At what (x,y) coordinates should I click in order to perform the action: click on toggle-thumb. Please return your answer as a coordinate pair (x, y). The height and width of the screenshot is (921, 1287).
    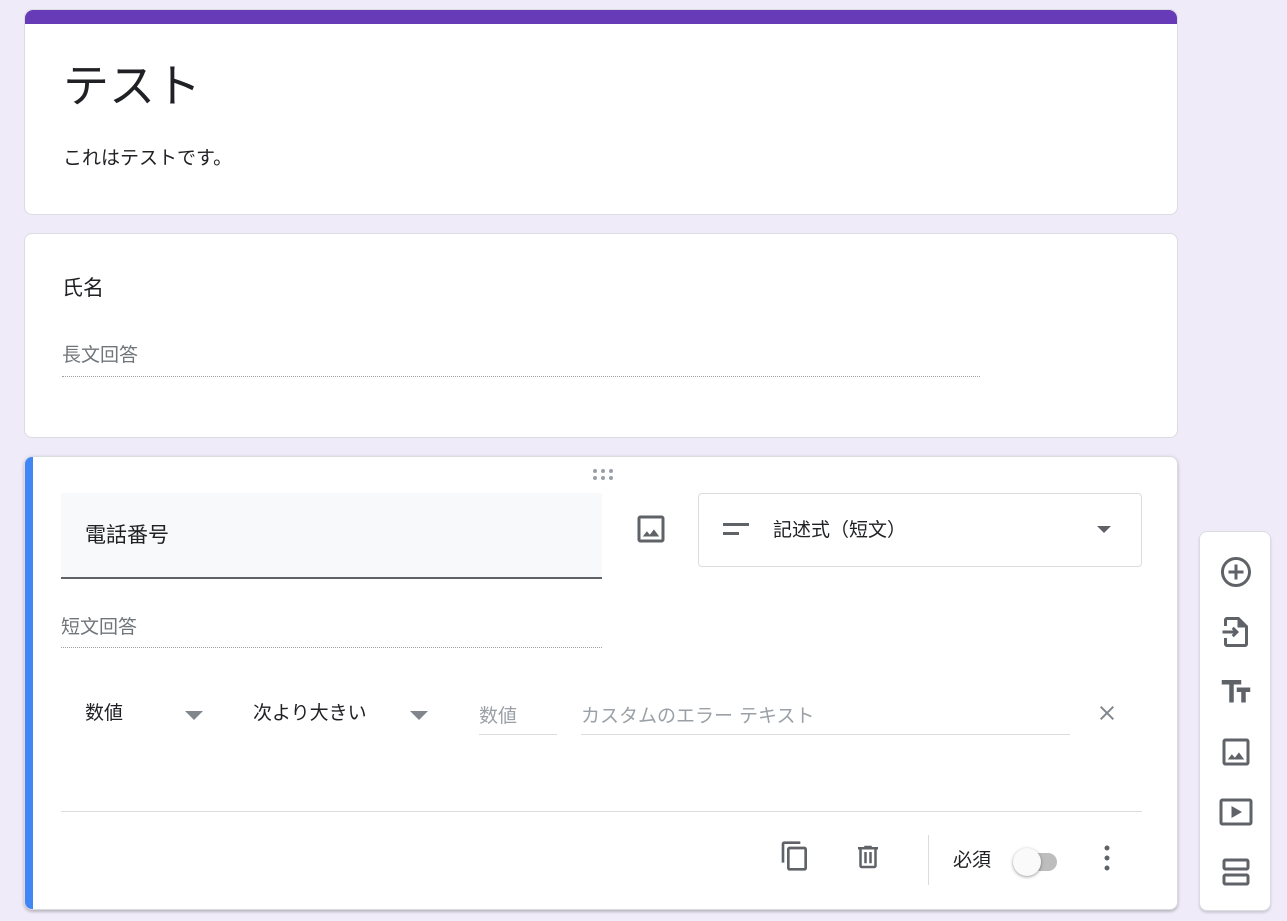
    Looking at the image, I should click on (1027, 862).